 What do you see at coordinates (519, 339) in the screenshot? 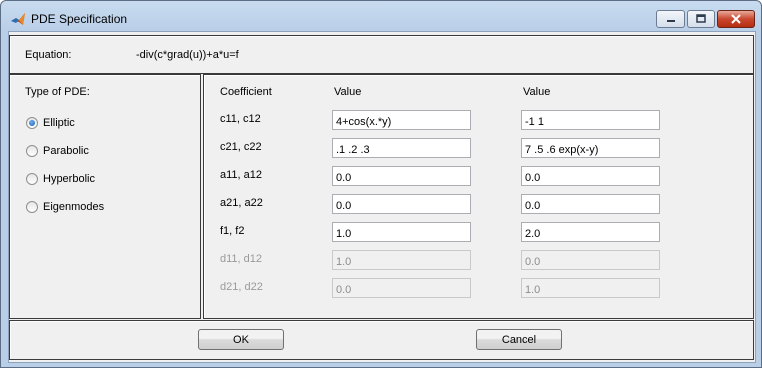
I see `cancel-button: Cancel` at bounding box center [519, 339].